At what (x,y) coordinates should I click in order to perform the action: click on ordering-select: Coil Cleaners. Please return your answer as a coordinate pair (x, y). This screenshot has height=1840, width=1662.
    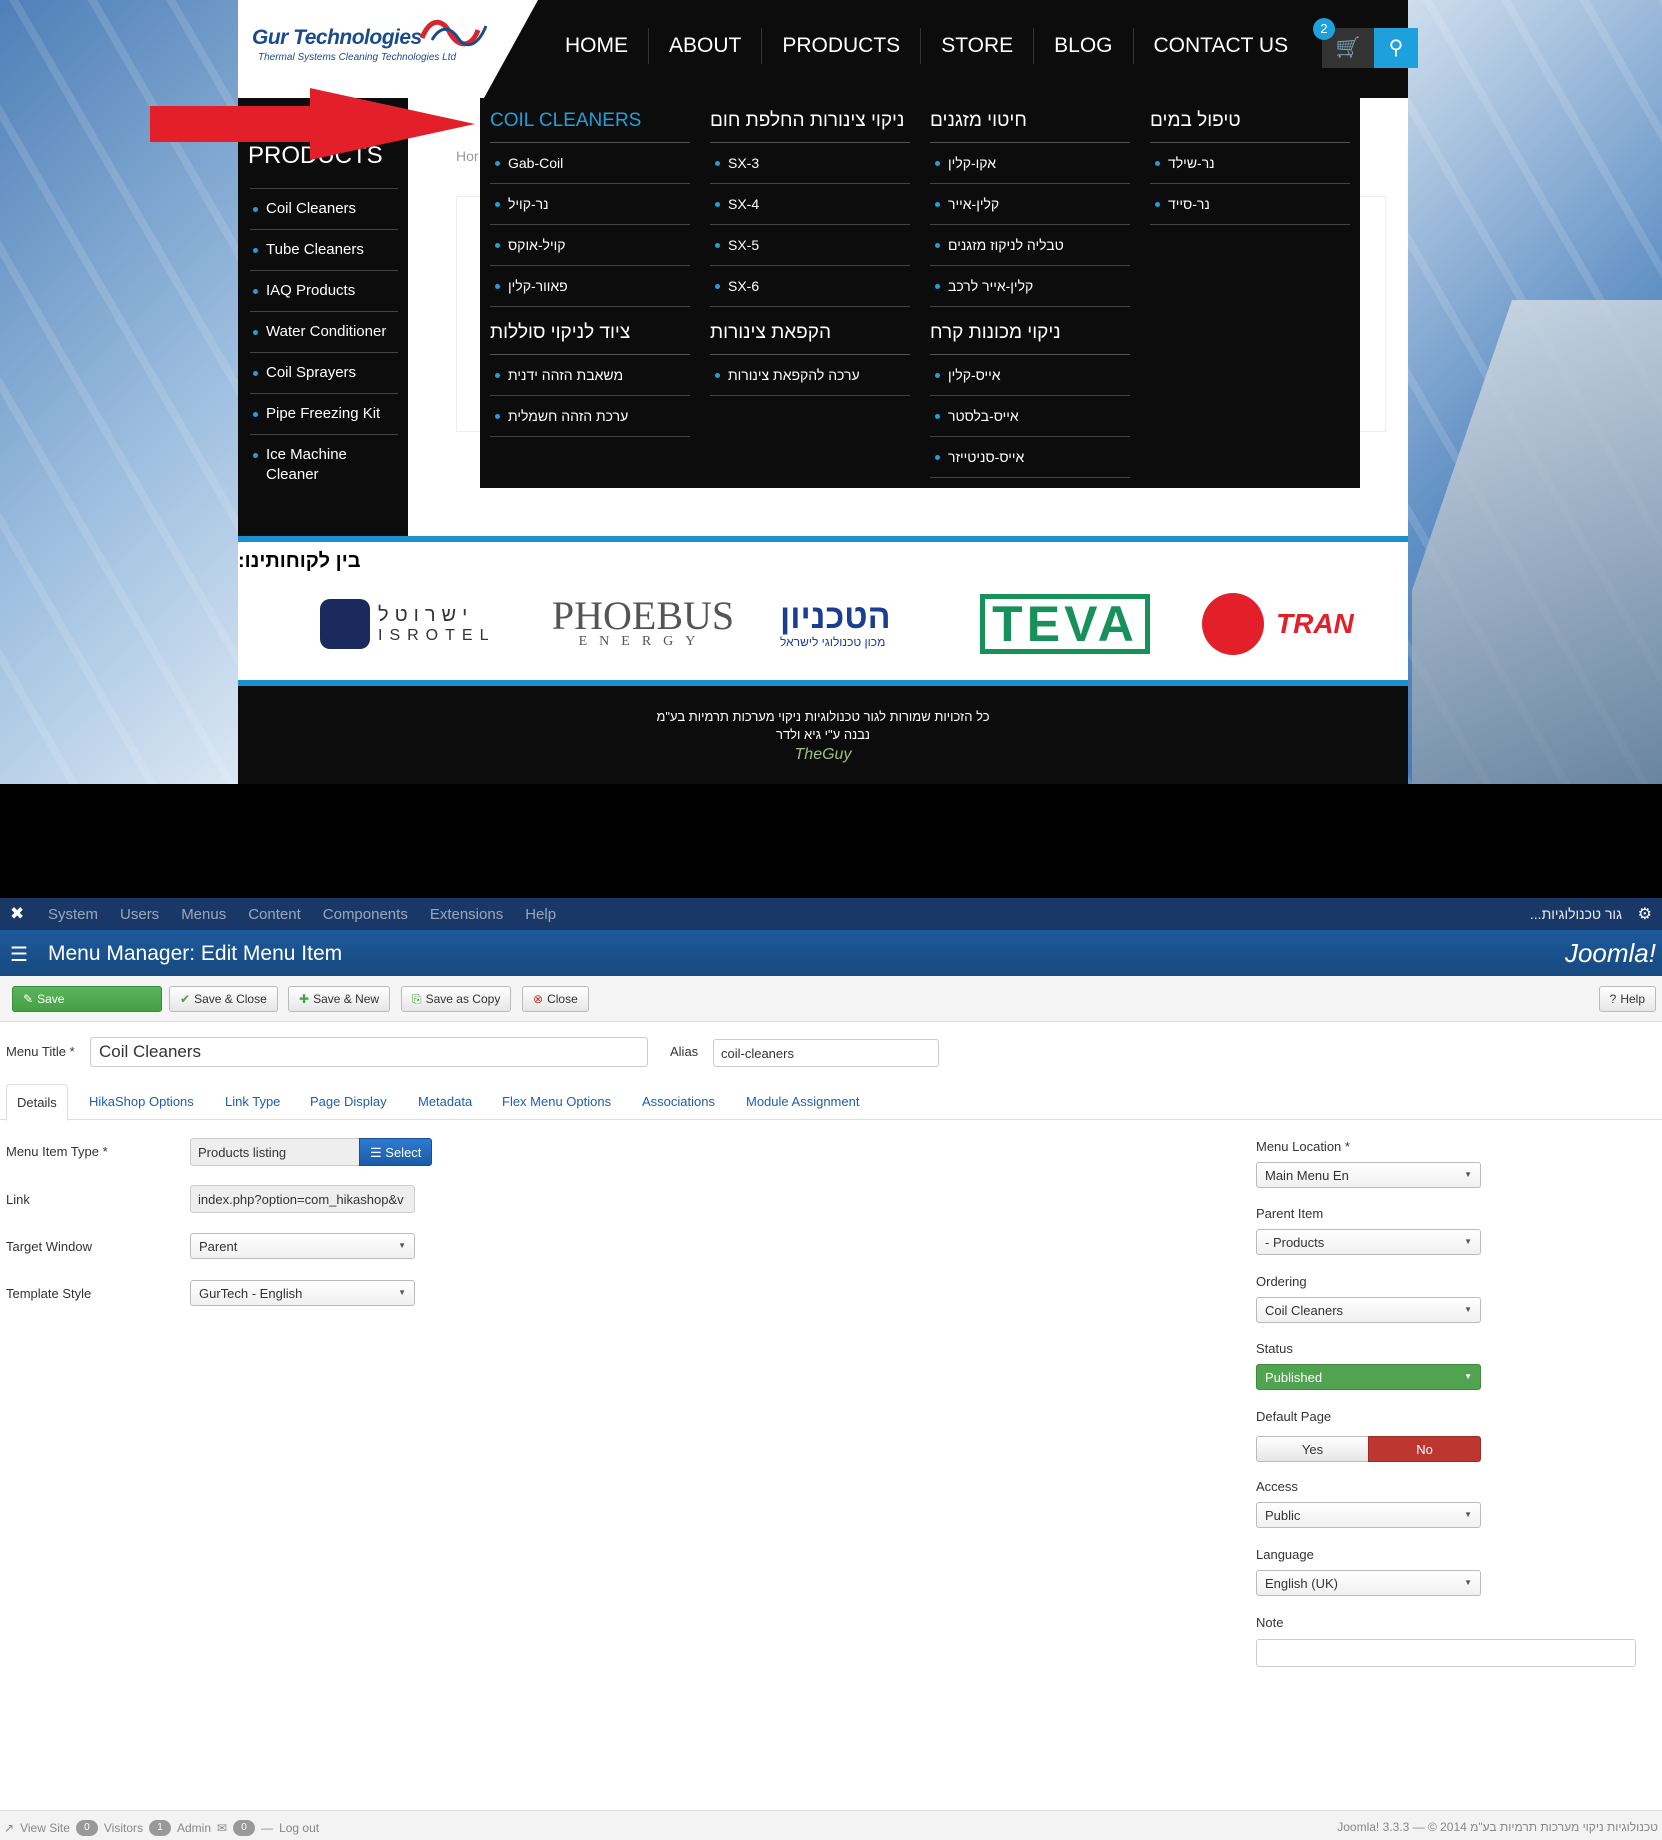
    Looking at the image, I should click on (1368, 1310).